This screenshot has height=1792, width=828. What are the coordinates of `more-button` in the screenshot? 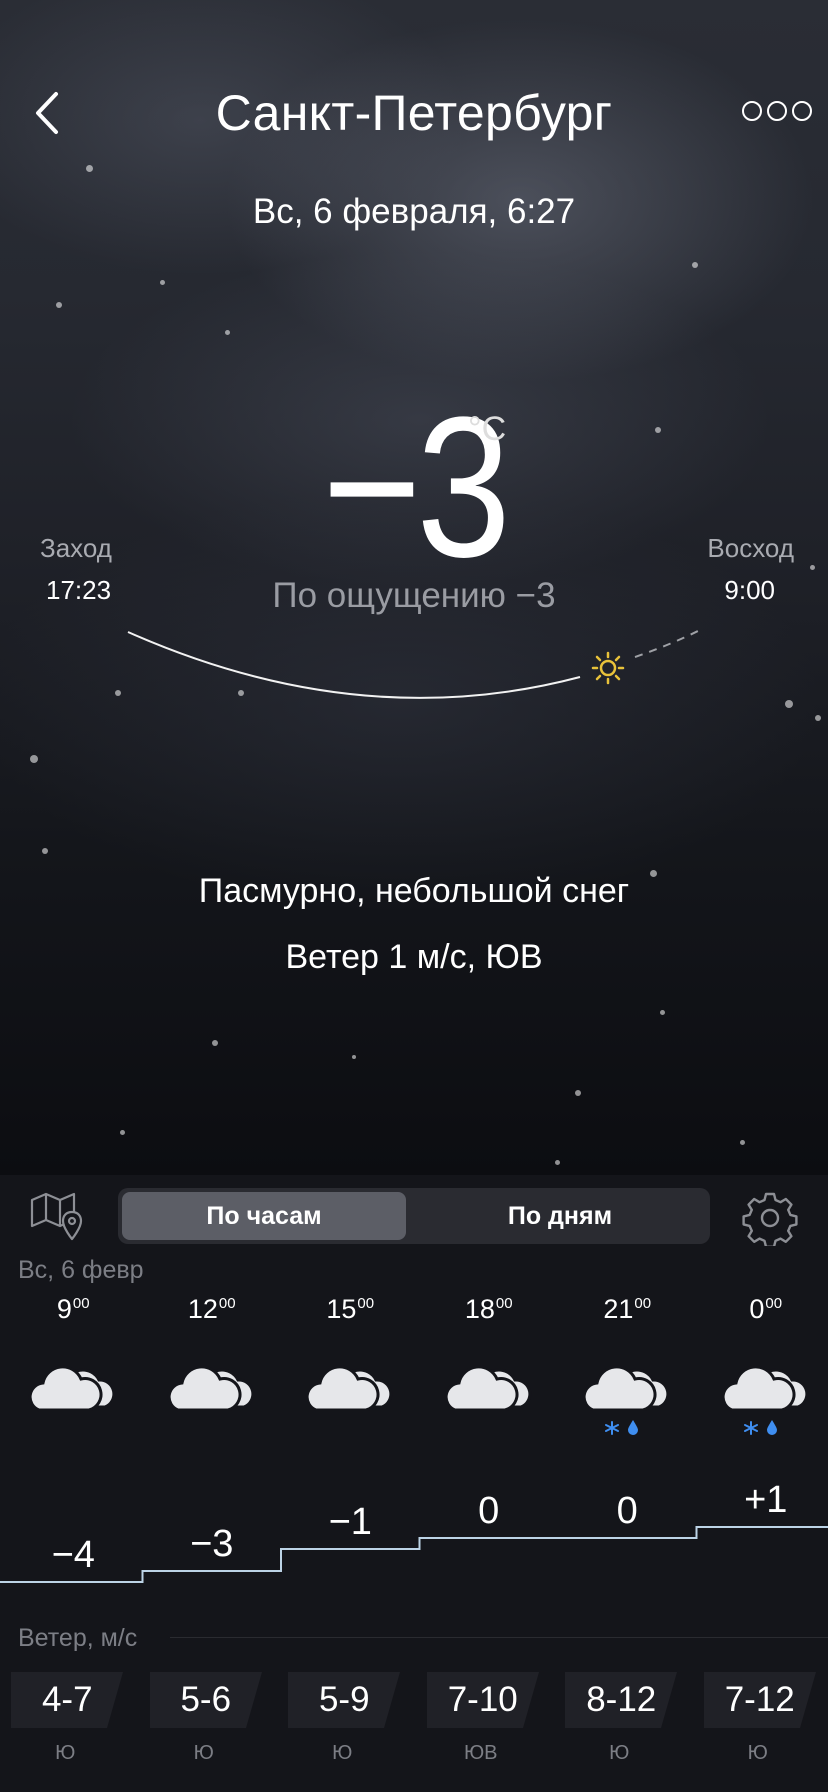 It's located at (777, 111).